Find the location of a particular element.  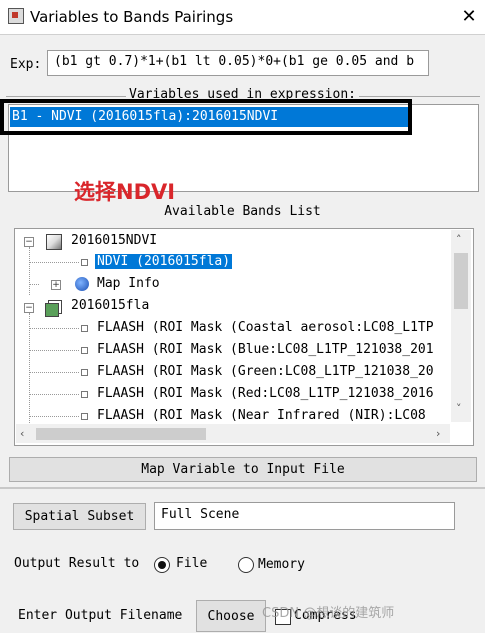

output-file-label: File is located at coordinates (191, 563).